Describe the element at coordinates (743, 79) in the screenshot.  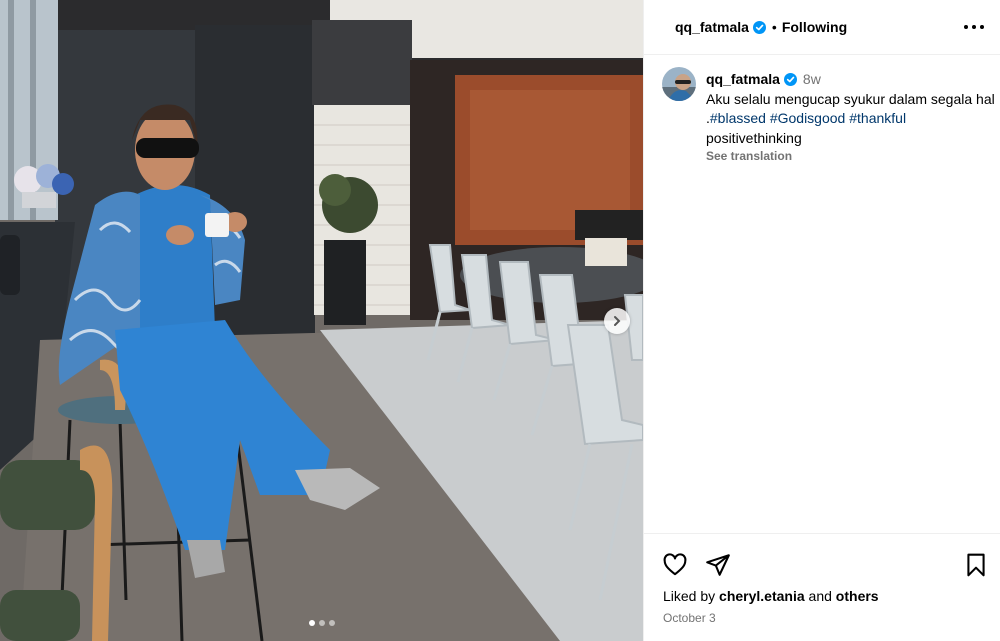
I see `caption-username: qq_fatmala` at that location.